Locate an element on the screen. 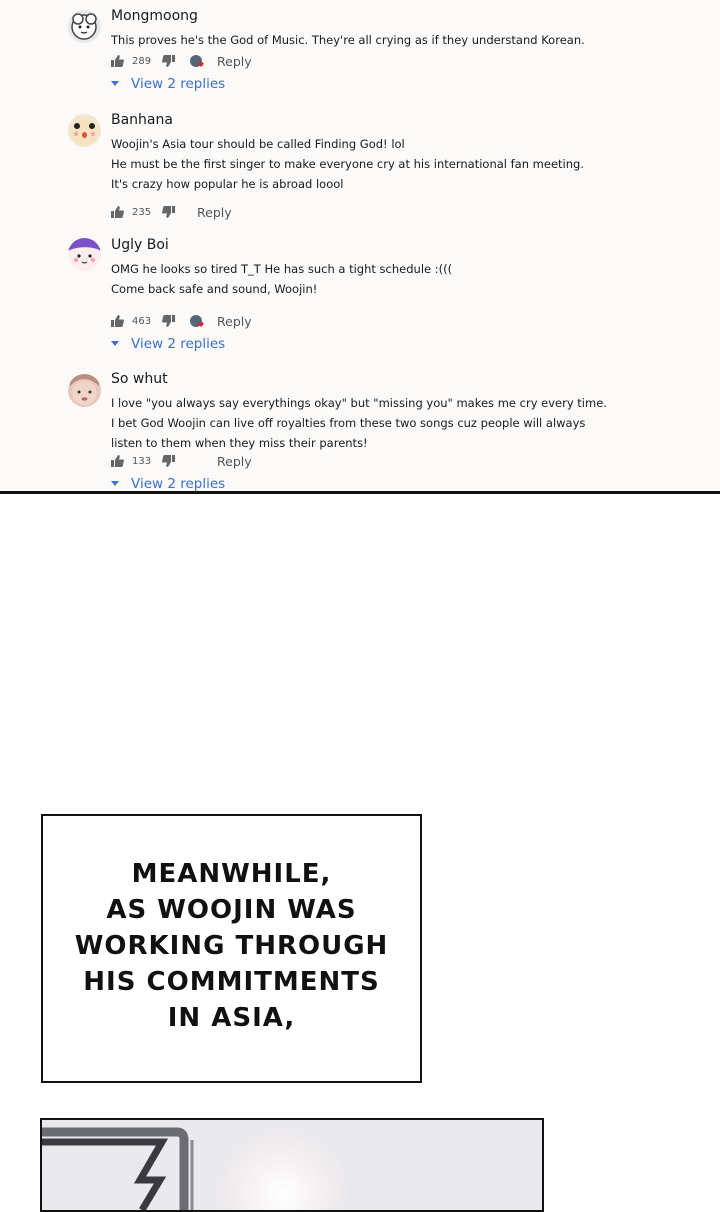 Image resolution: width=720 pixels, height=1212 pixels. like-count: 463 is located at coordinates (142, 321).